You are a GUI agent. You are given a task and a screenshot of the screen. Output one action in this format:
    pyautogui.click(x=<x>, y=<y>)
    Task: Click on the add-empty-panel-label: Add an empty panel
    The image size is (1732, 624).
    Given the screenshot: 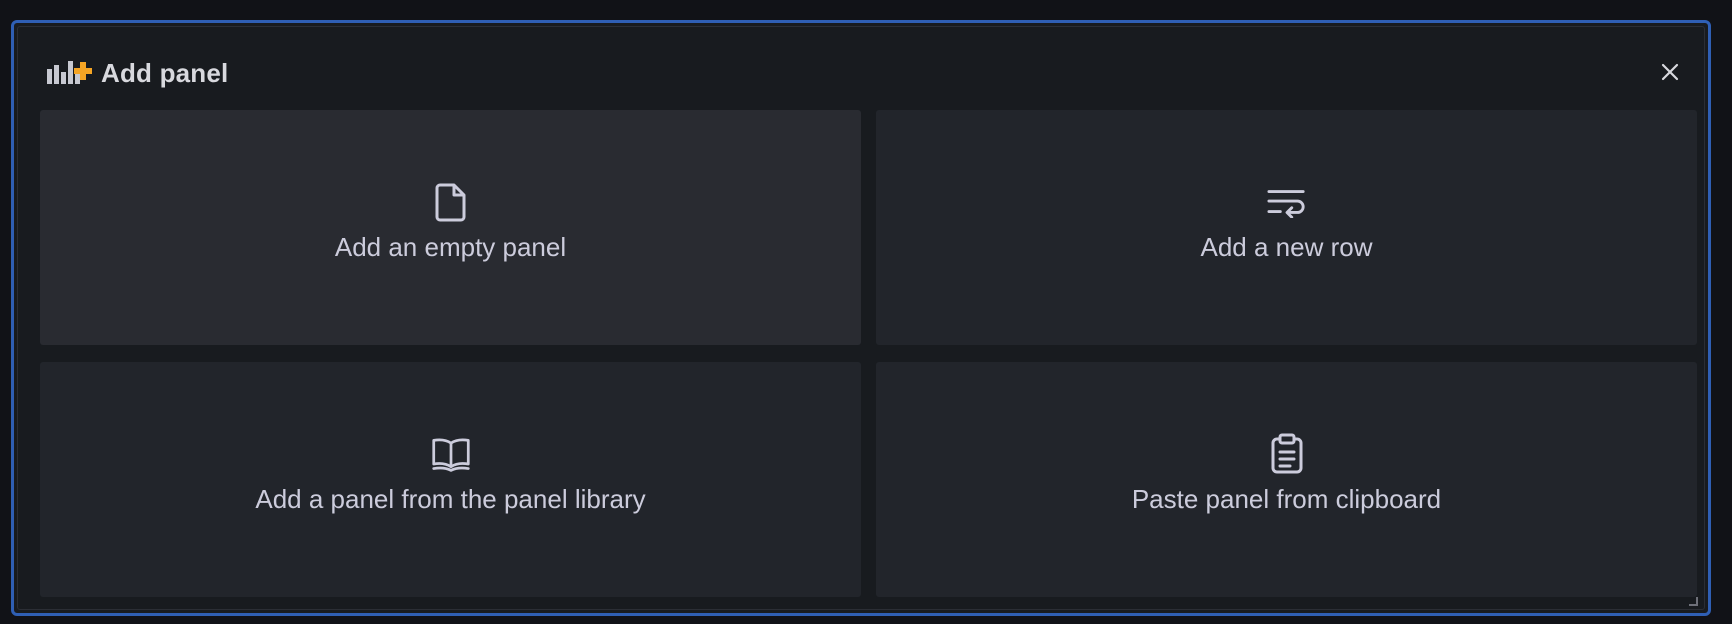 What is the action you would take?
    pyautogui.click(x=450, y=247)
    